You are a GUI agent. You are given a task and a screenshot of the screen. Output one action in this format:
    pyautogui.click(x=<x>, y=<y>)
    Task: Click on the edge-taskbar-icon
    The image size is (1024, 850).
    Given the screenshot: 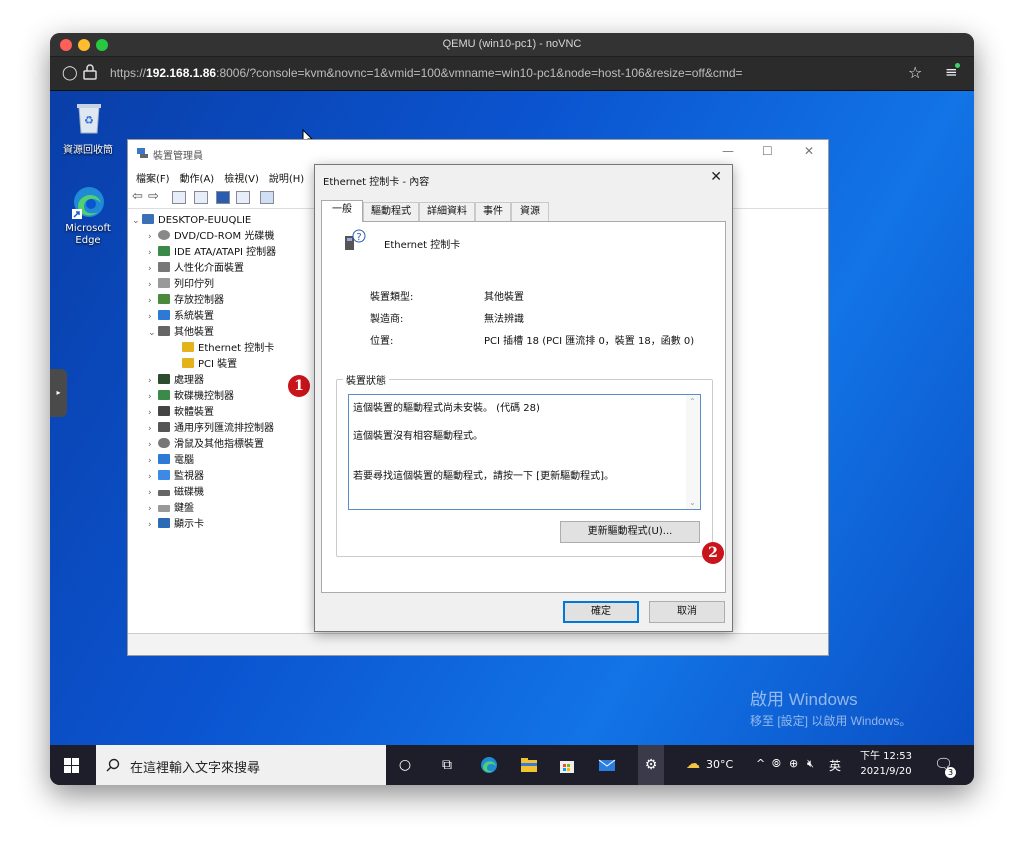 What is the action you would take?
    pyautogui.click(x=489, y=765)
    